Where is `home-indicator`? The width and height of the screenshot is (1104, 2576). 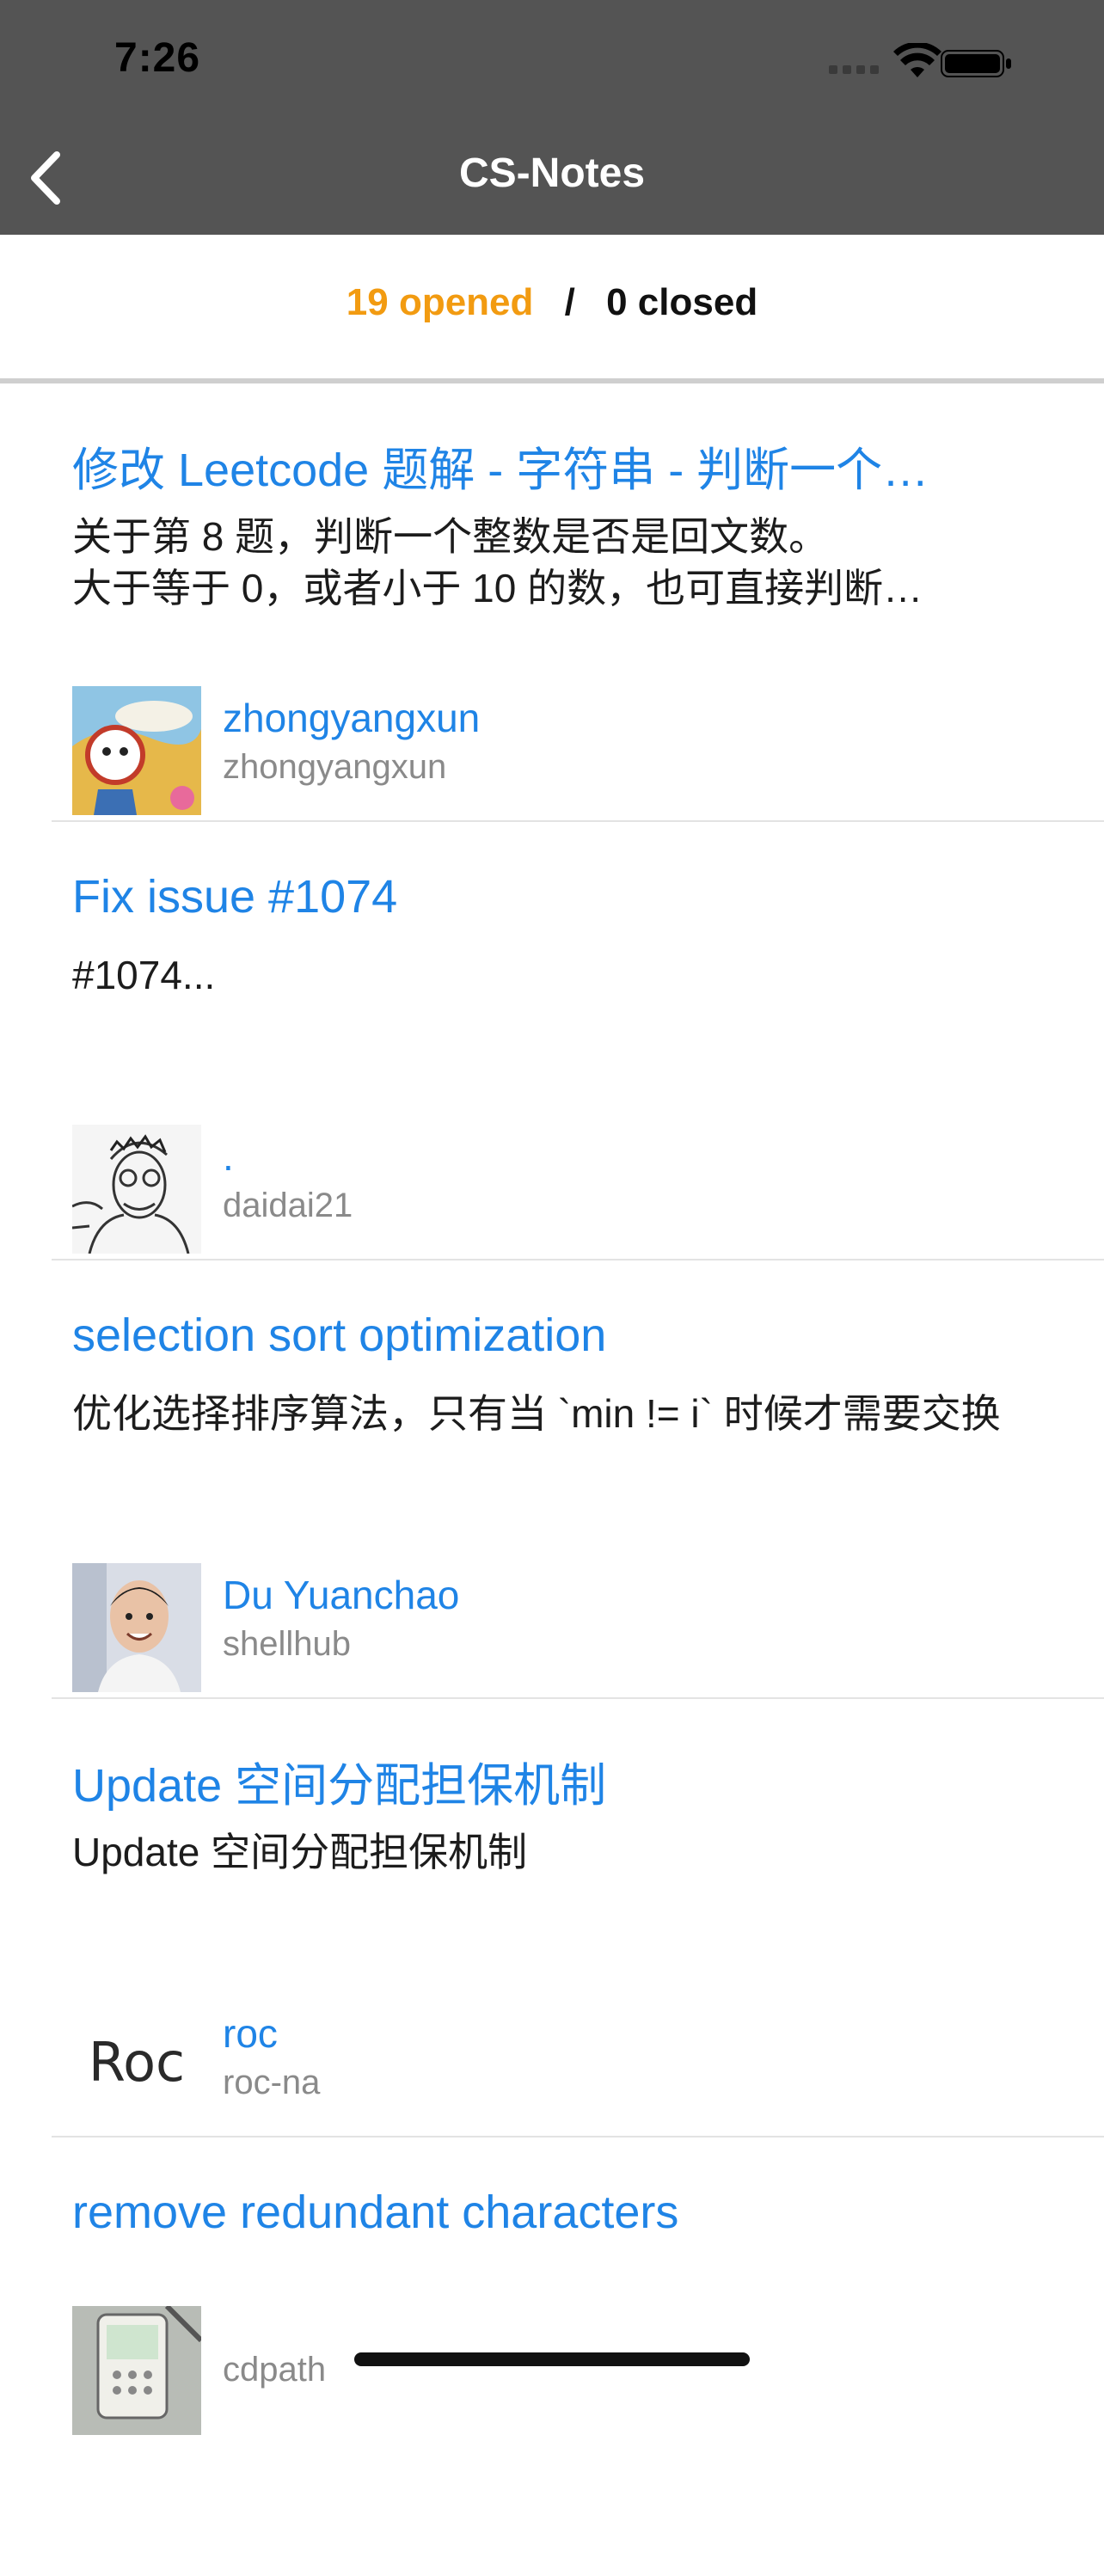
home-indicator is located at coordinates (552, 2359).